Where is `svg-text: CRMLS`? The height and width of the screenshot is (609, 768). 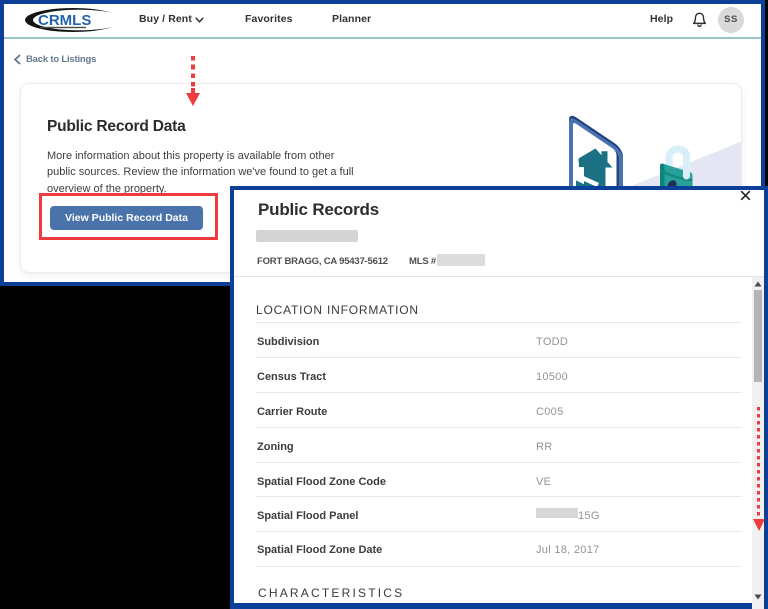
svg-text: CRMLS is located at coordinates (64, 20).